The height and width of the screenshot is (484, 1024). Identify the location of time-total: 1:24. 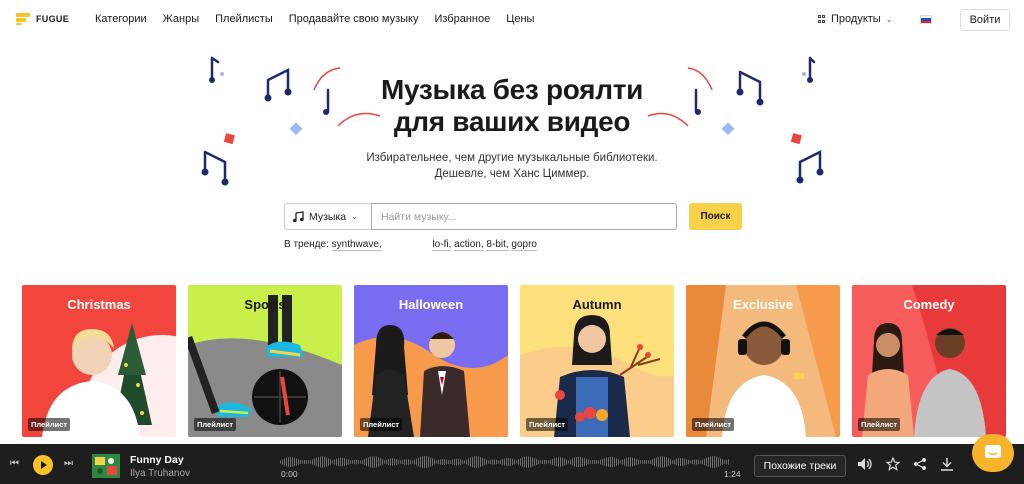
(732, 474).